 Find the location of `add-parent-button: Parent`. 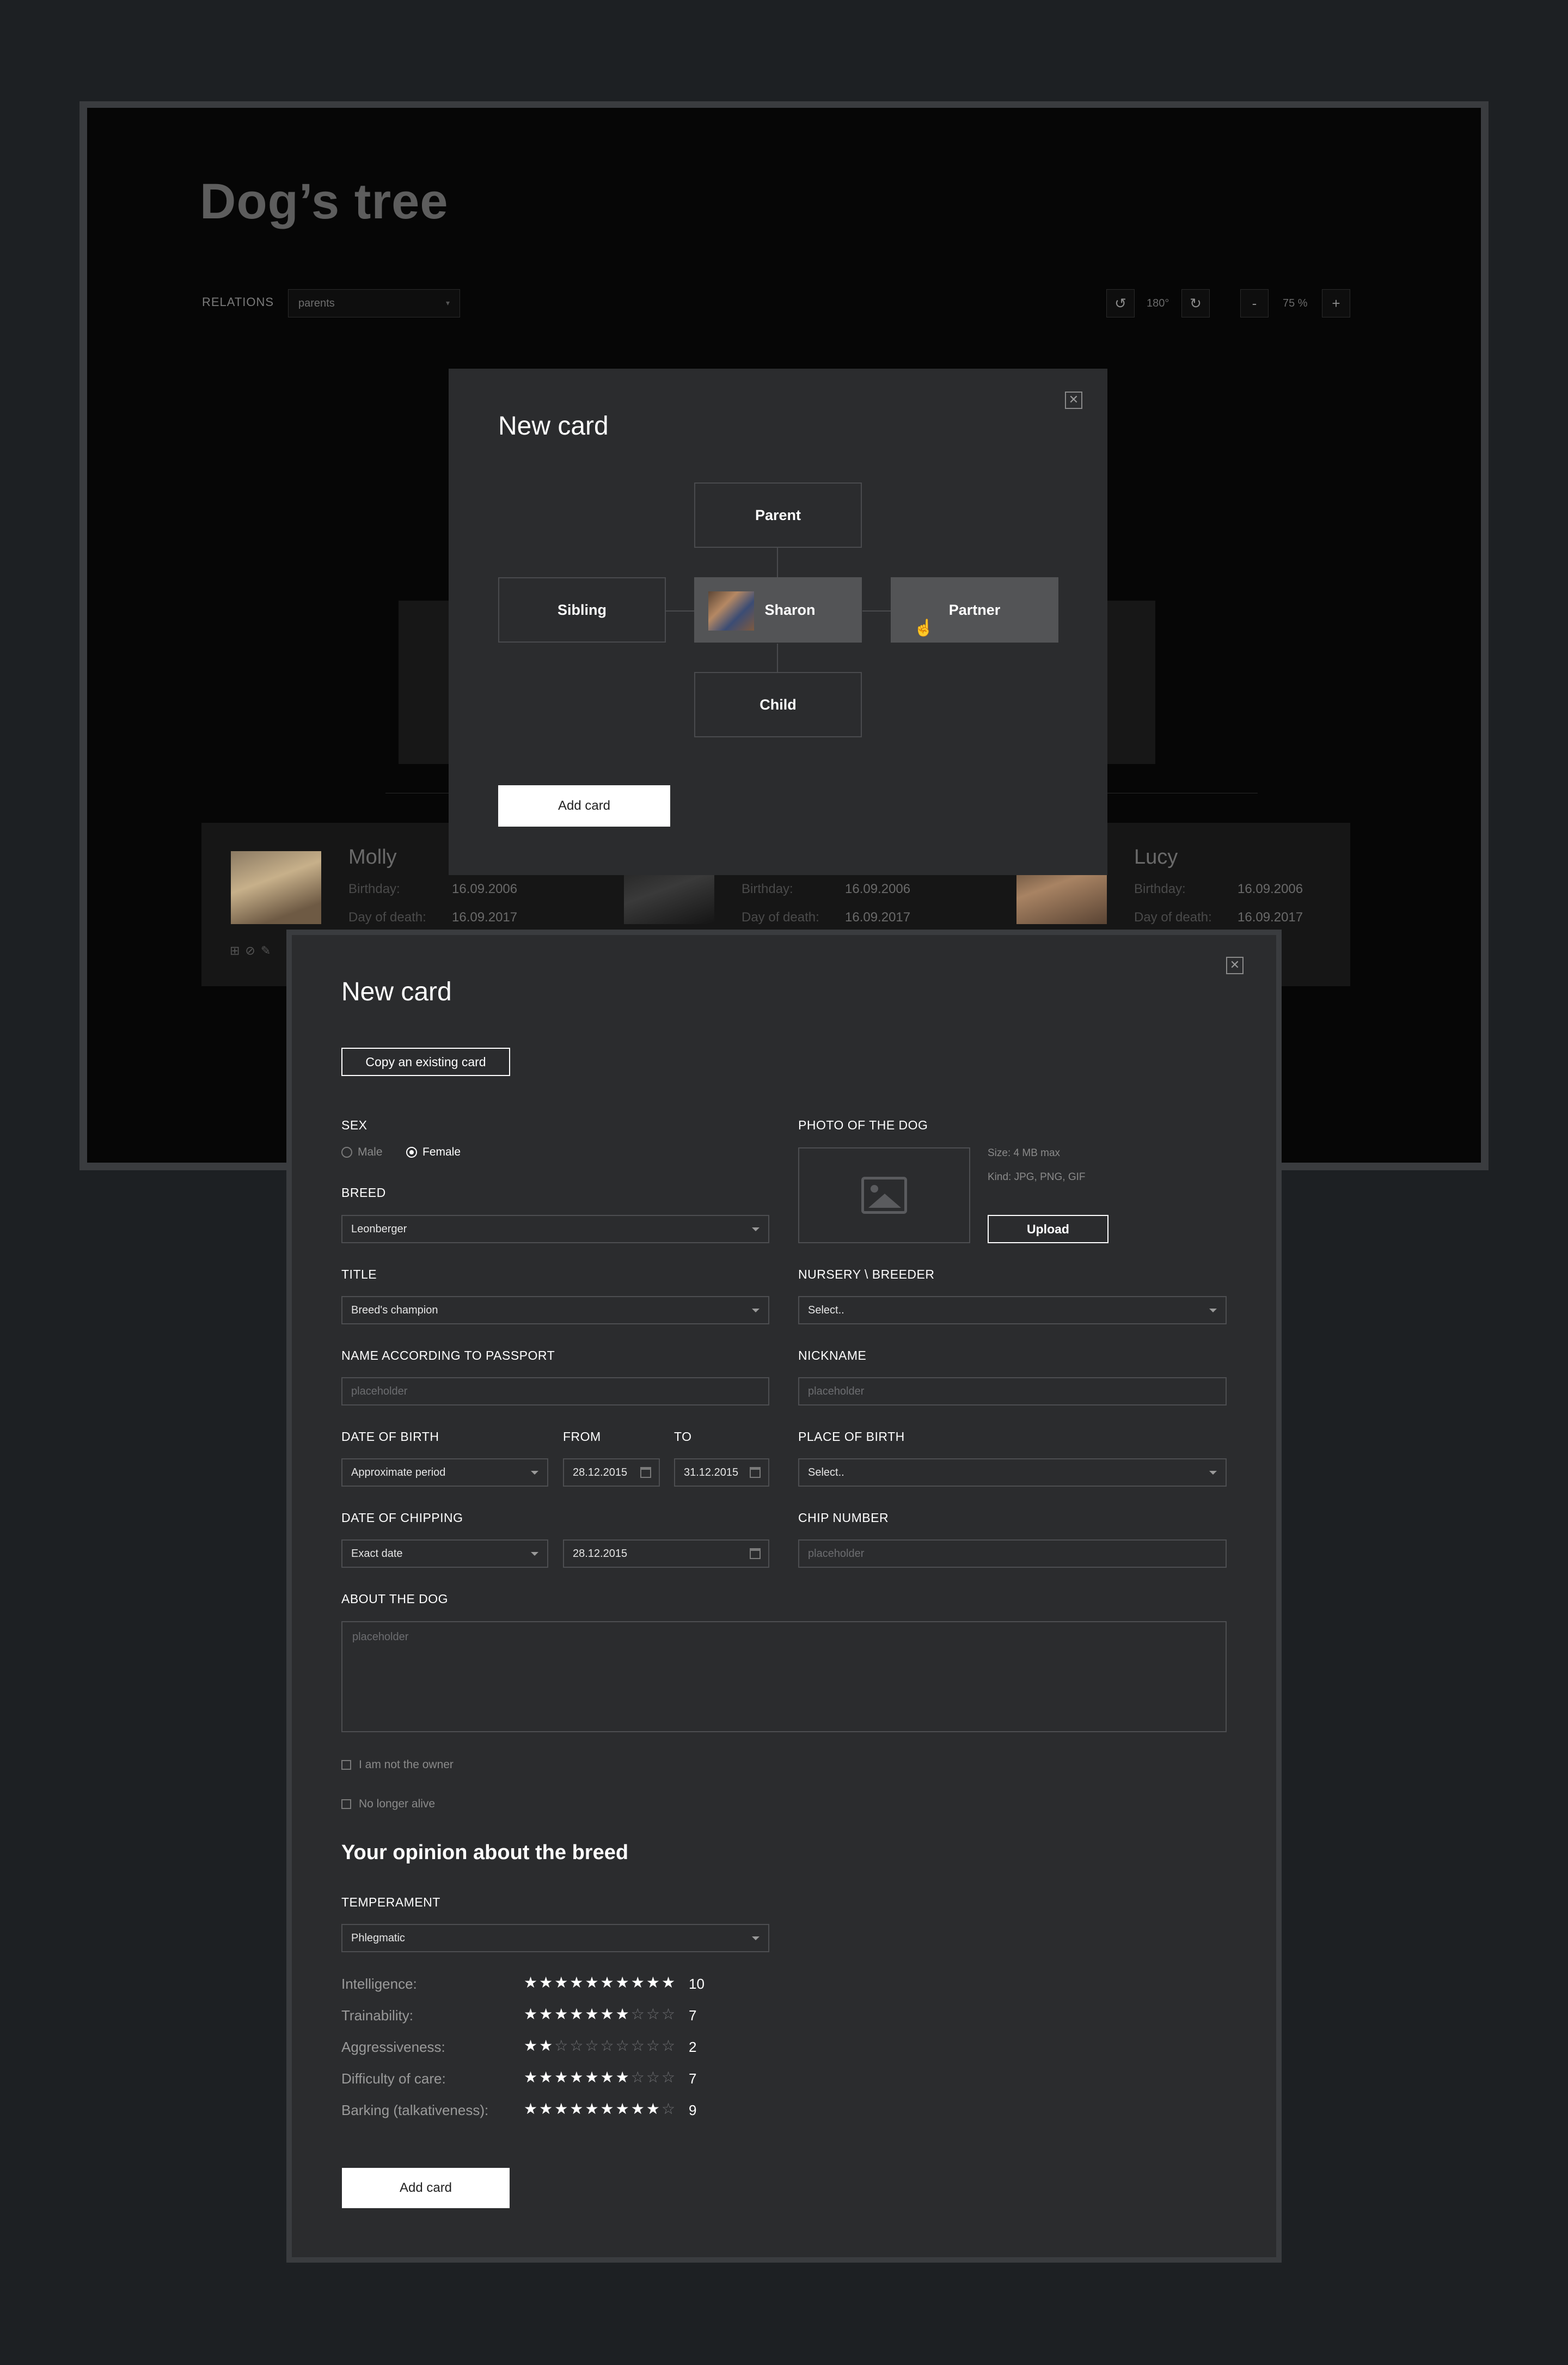

add-parent-button: Parent is located at coordinates (778, 515).